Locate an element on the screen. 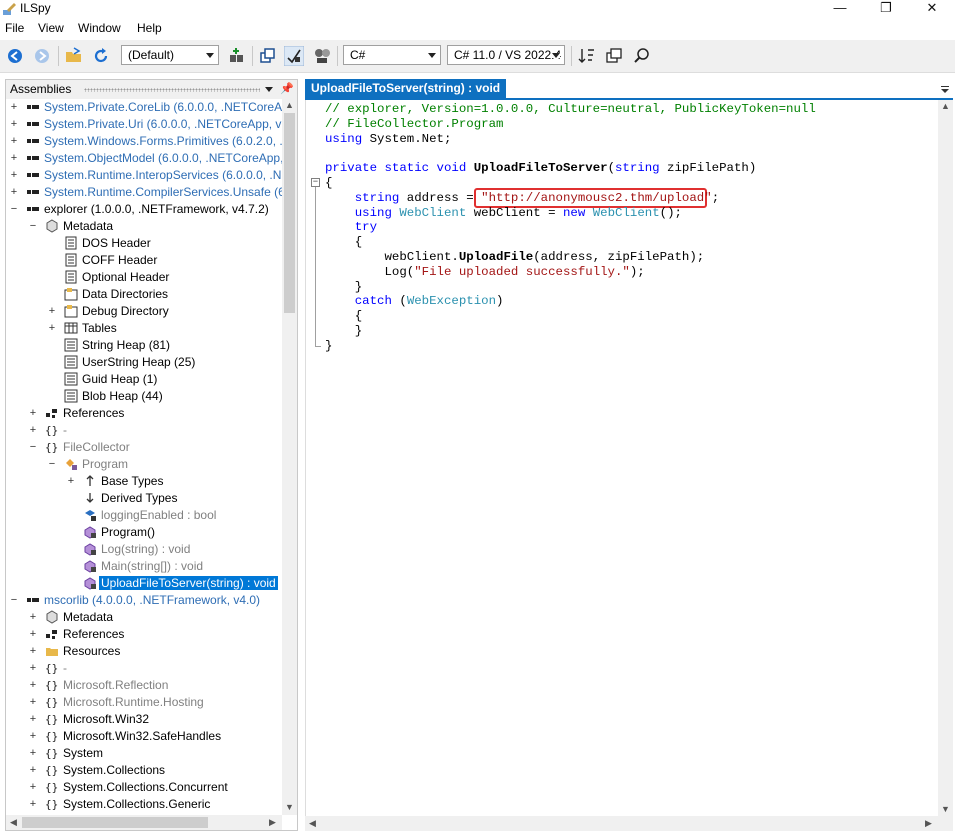 This screenshot has width=955, height=837. tree-node: Log(string) : void is located at coordinates (144, 549).